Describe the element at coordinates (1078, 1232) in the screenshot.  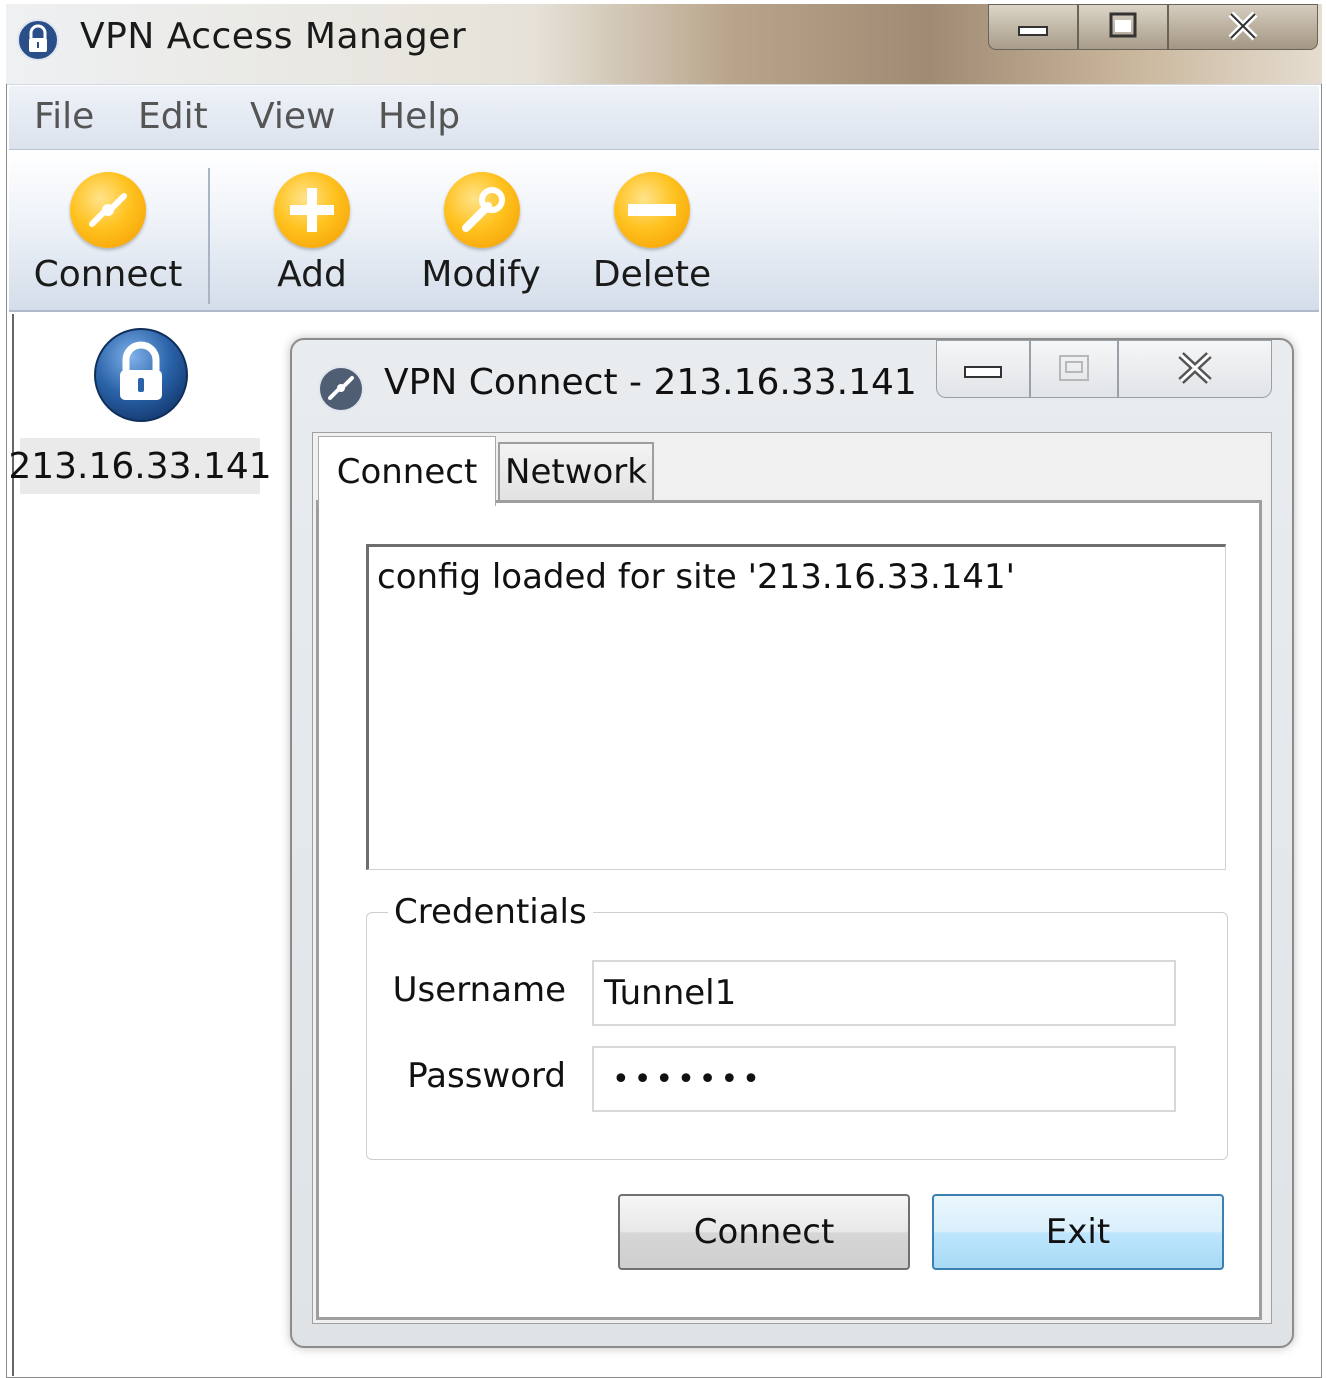
I see `exit-button: Exit` at that location.